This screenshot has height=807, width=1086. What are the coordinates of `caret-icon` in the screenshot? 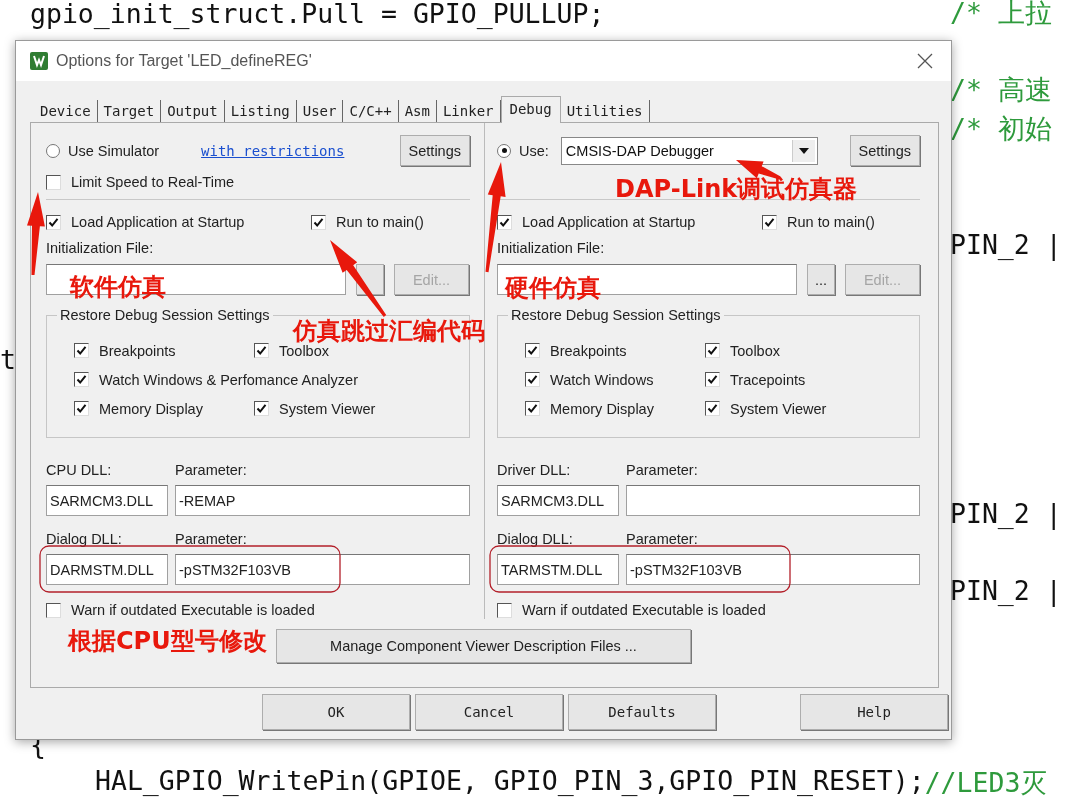 It's located at (803, 150).